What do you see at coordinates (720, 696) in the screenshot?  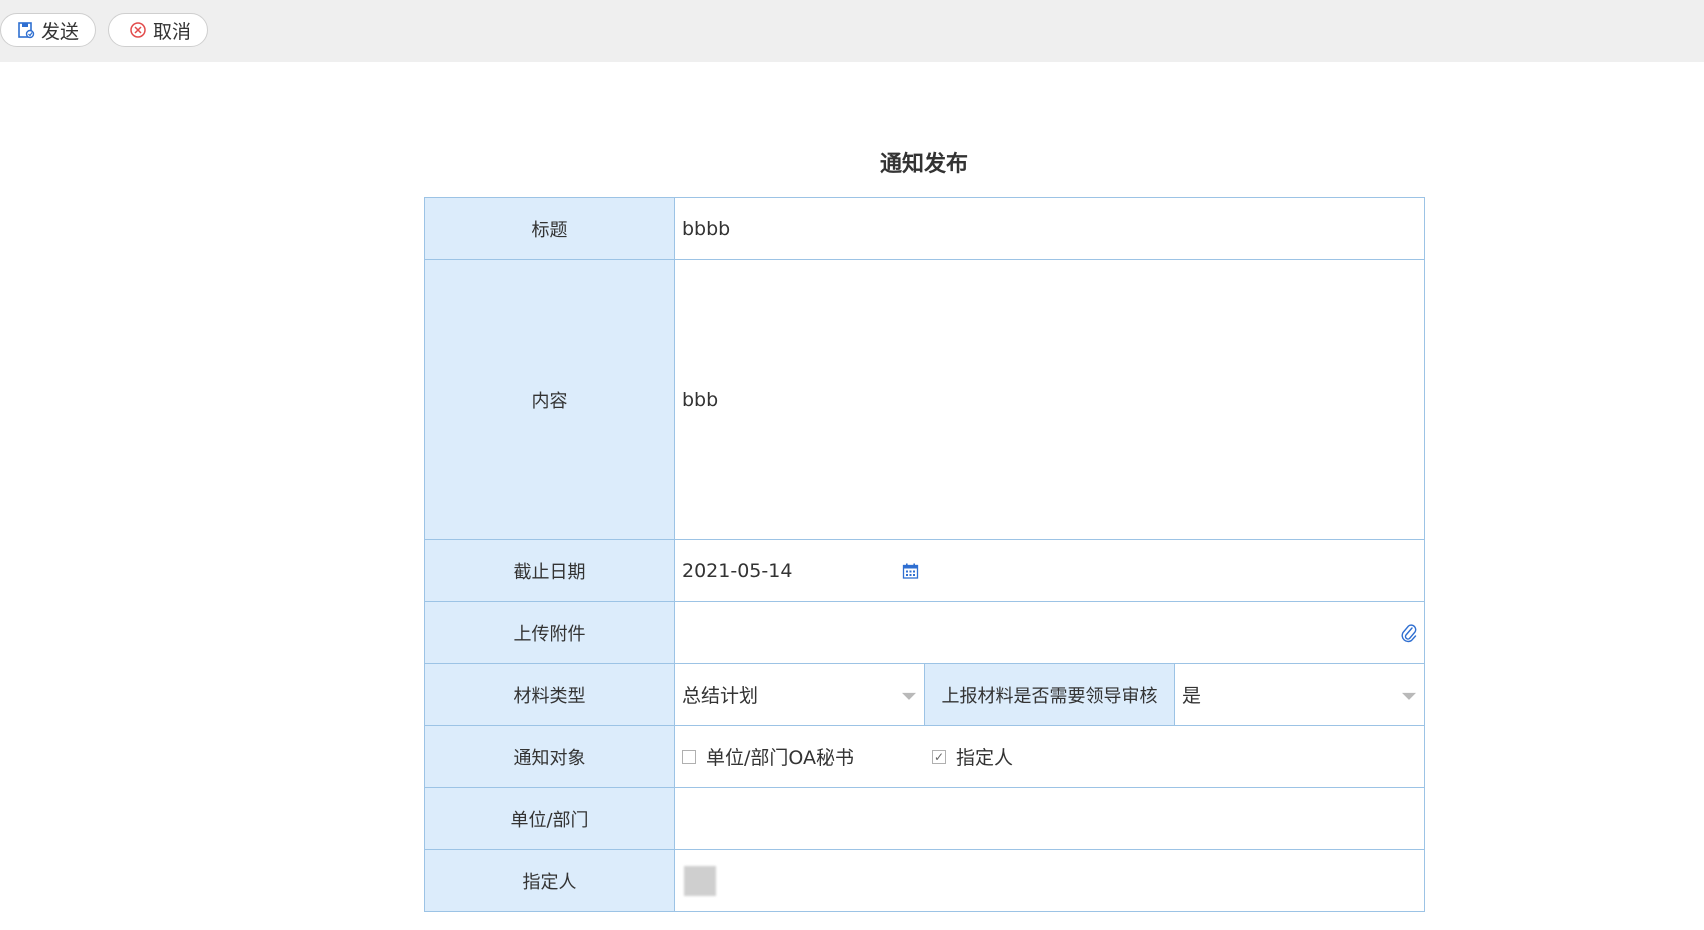 I see `material-type-value: 总结计划` at bounding box center [720, 696].